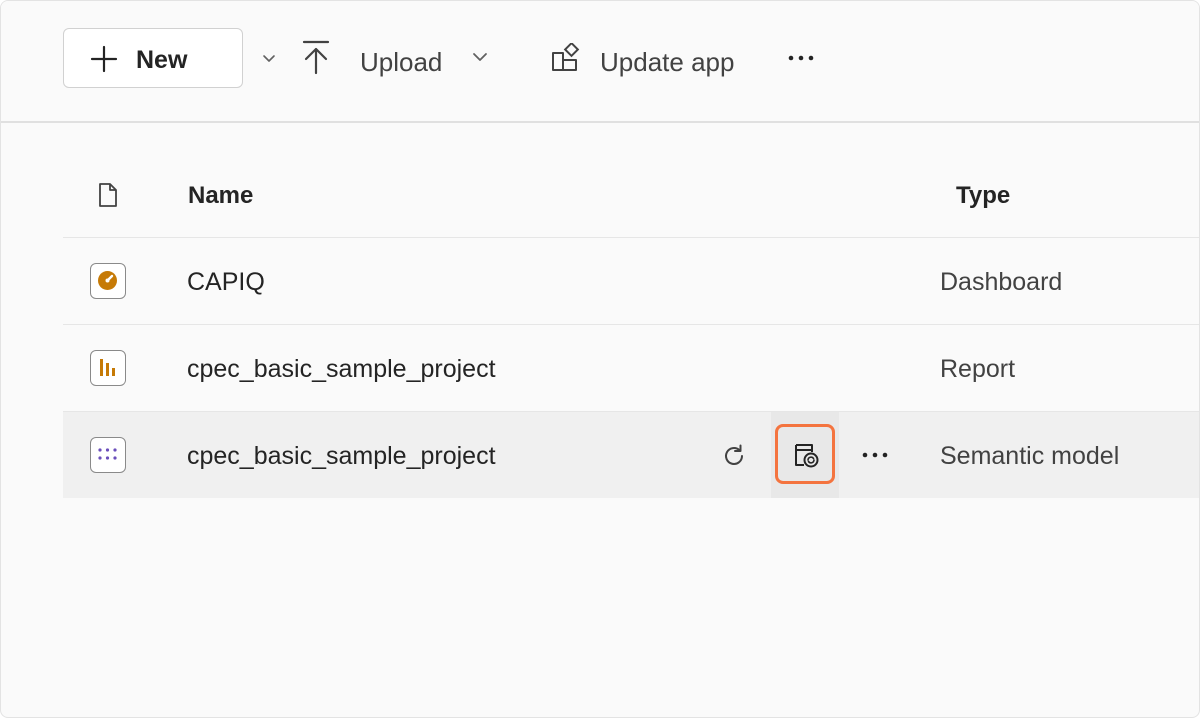  Describe the element at coordinates (631, 194) in the screenshot. I see `table-header: Name Type` at that location.